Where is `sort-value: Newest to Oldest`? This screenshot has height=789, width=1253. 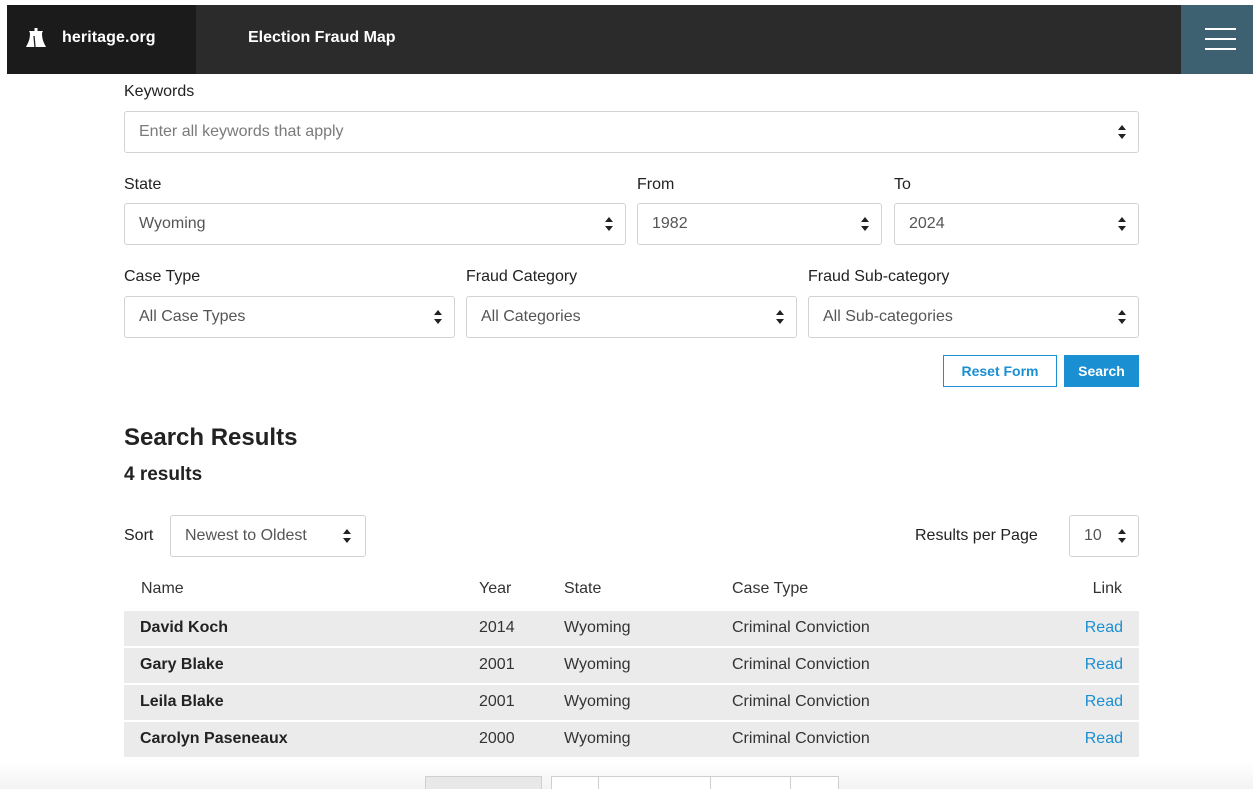 sort-value: Newest to Oldest is located at coordinates (246, 535).